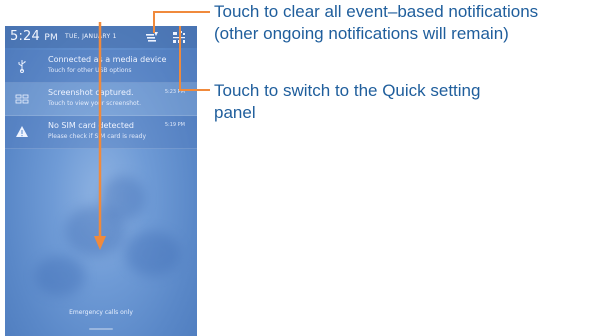  I want to click on notification-subtitle: Touch for other USB options, so click(90, 70).